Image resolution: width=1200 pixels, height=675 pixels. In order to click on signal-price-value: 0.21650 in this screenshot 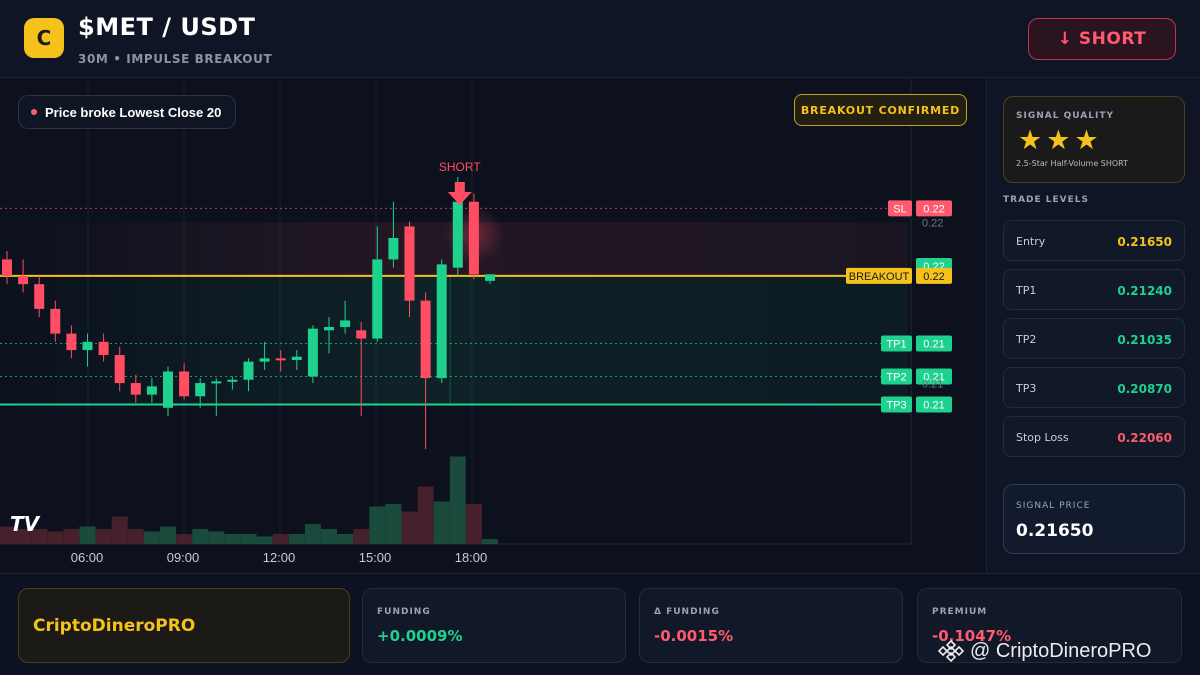, I will do `click(1055, 531)`.